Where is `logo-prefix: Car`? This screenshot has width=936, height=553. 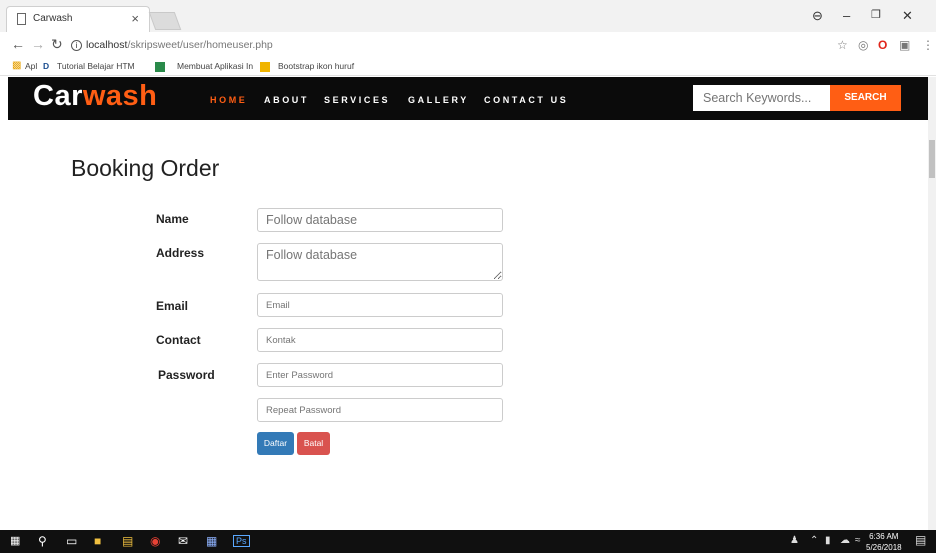
logo-prefix: Car is located at coordinates (58, 96).